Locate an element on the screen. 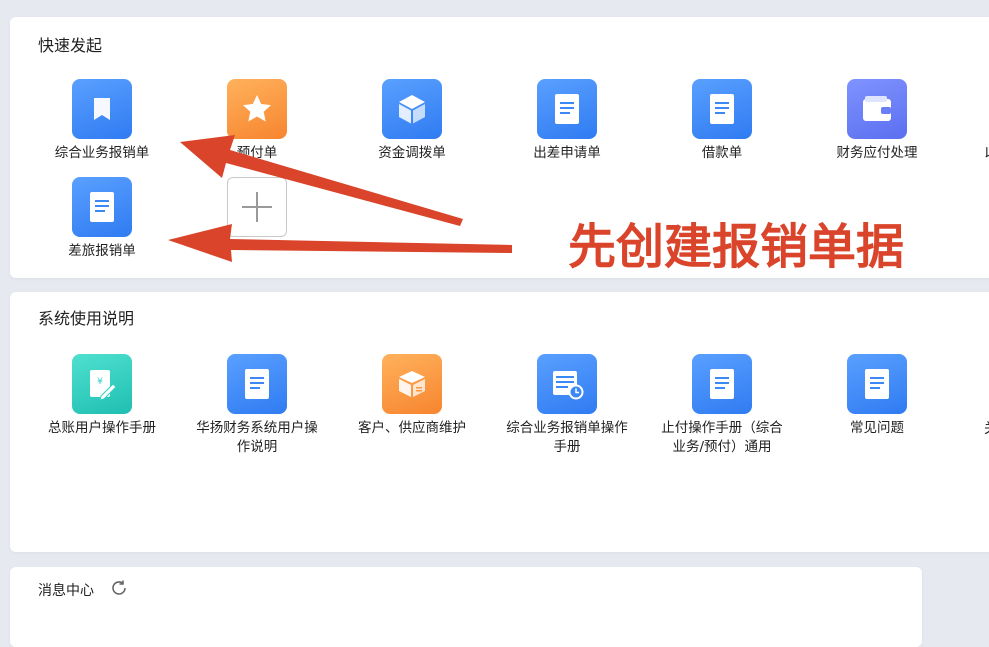  table-clock-icon is located at coordinates (567, 384).